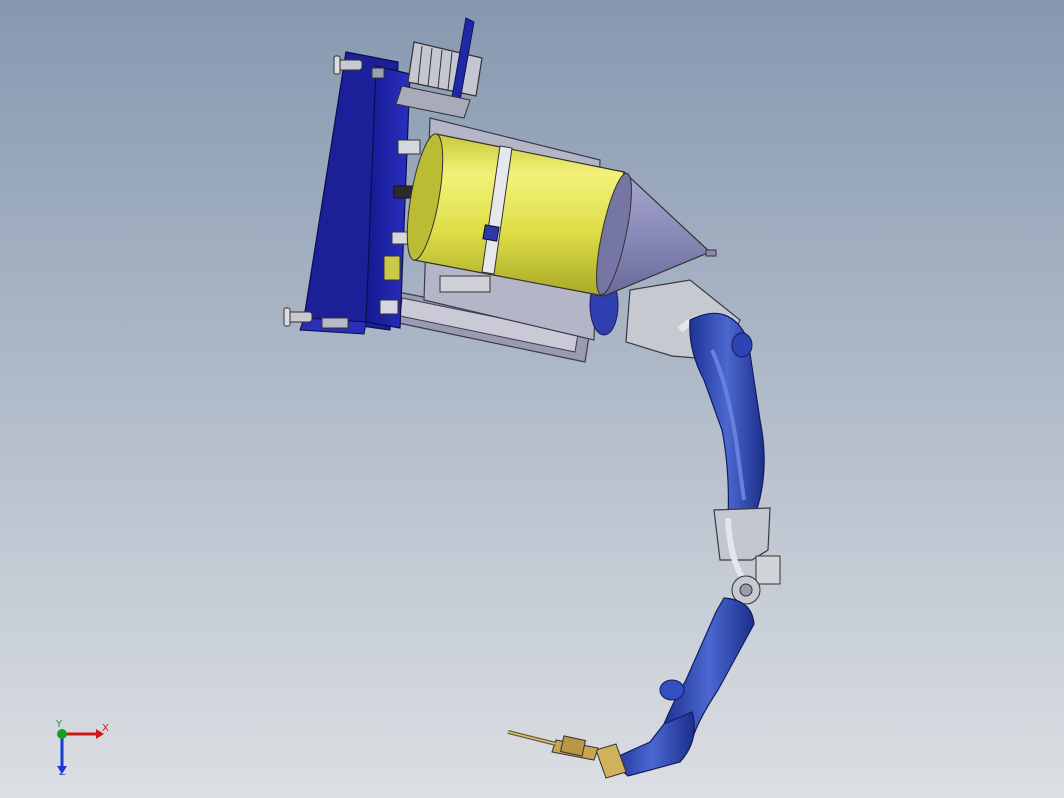 This screenshot has width=1064, height=798. Describe the element at coordinates (711, 253) in the screenshot. I see `cone-nozzle` at that location.